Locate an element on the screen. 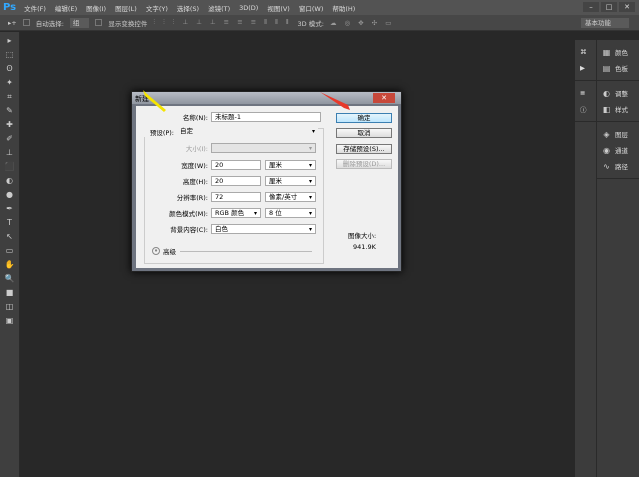  history-panel-icon: ⌘ is located at coordinates (585, 52).